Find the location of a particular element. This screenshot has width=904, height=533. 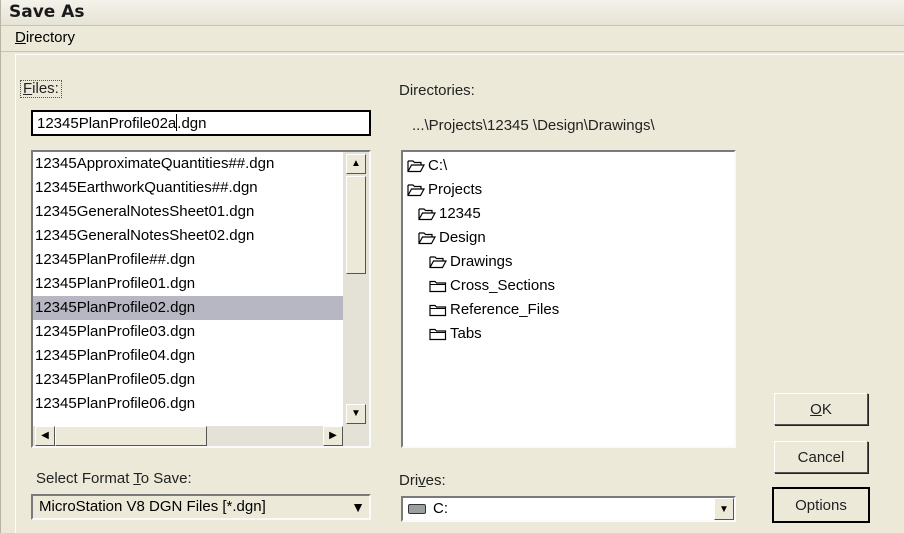

directory-tree-item: Drawings is located at coordinates (471, 262).